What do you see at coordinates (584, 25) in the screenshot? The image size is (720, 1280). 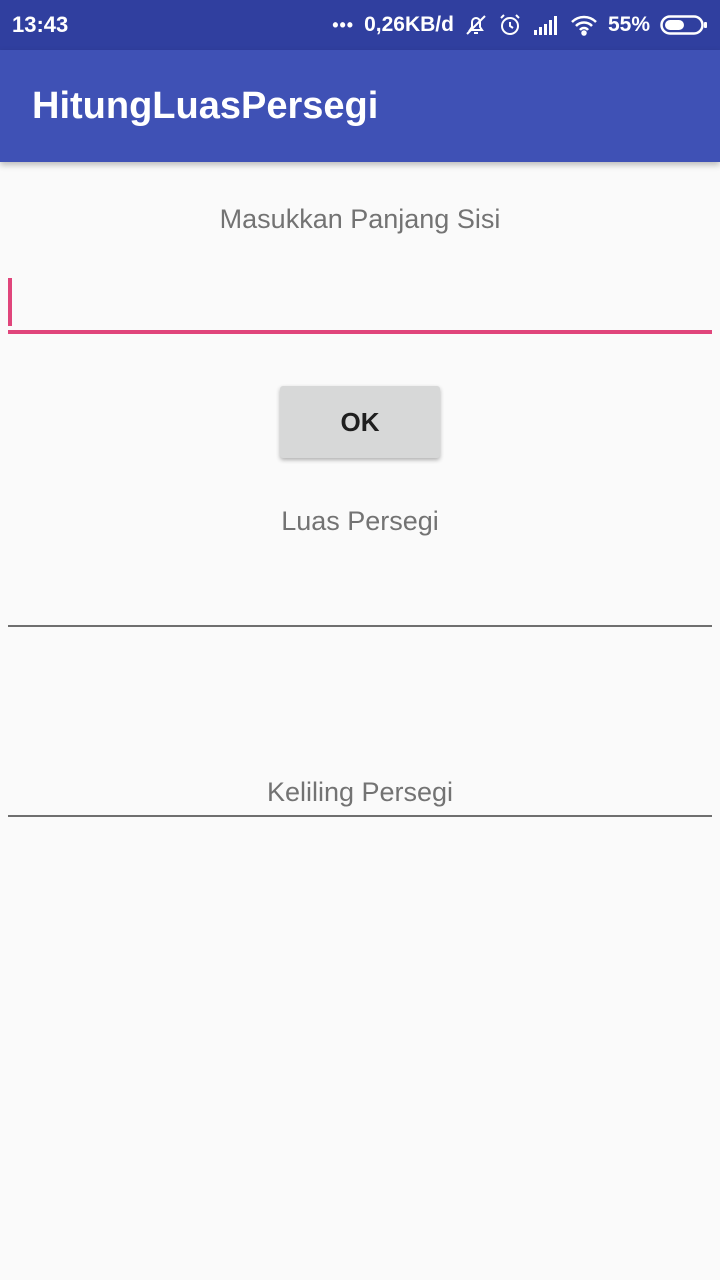 I see `wifi-icon` at bounding box center [584, 25].